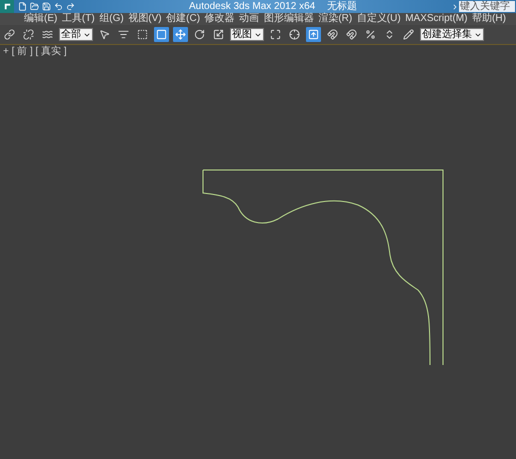 The image size is (516, 459). Describe the element at coordinates (183, 19) in the screenshot. I see `menu-item: 创建(C)` at that location.